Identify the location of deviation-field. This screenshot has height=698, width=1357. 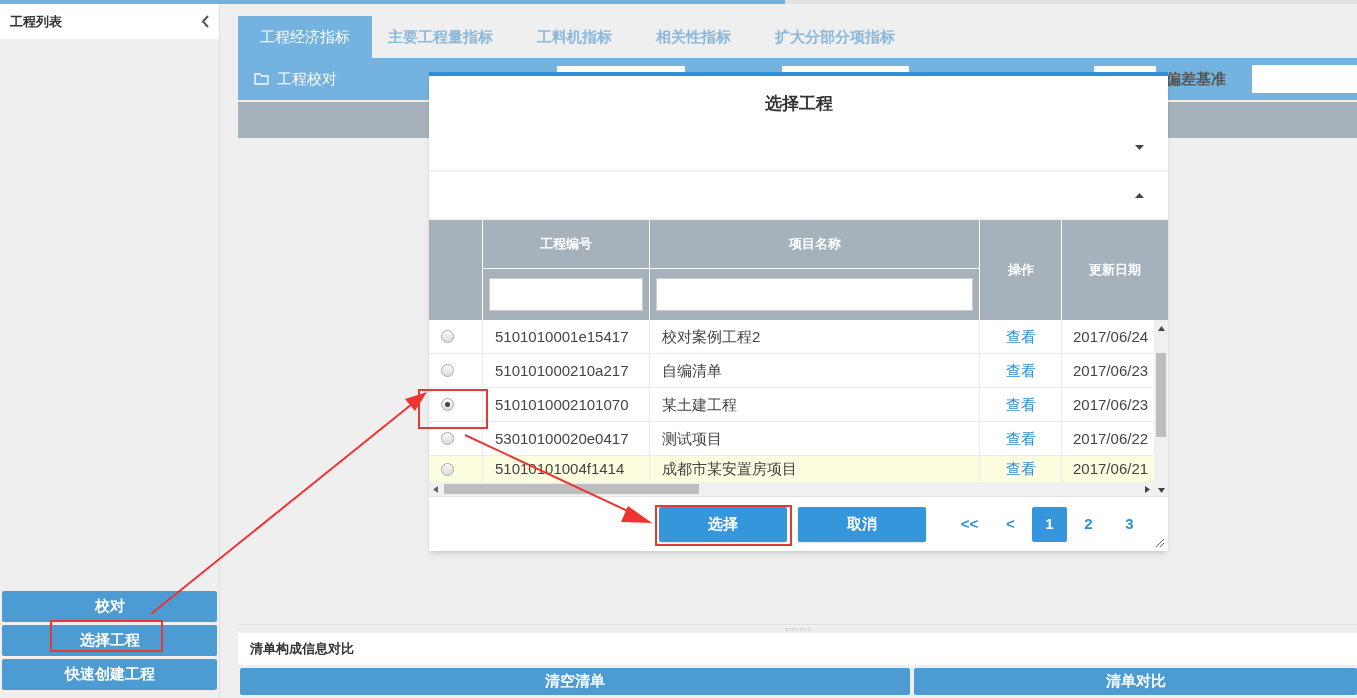
(1304, 79).